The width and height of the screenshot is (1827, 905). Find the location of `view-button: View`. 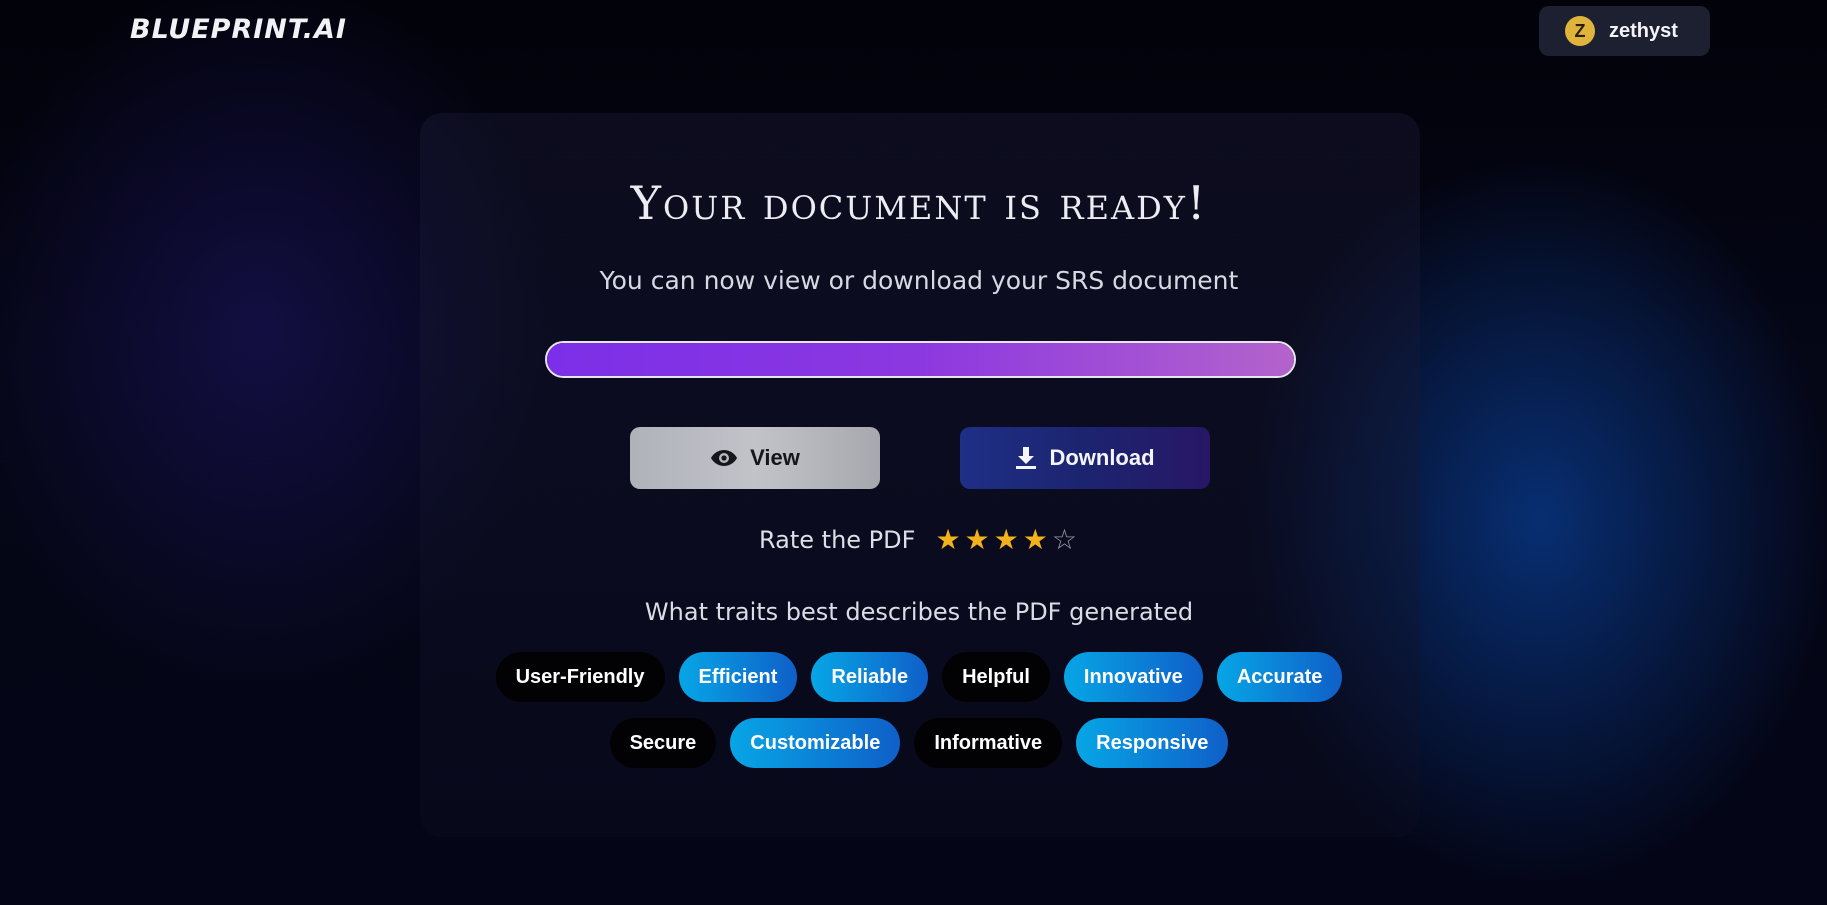

view-button: View is located at coordinates (755, 458).